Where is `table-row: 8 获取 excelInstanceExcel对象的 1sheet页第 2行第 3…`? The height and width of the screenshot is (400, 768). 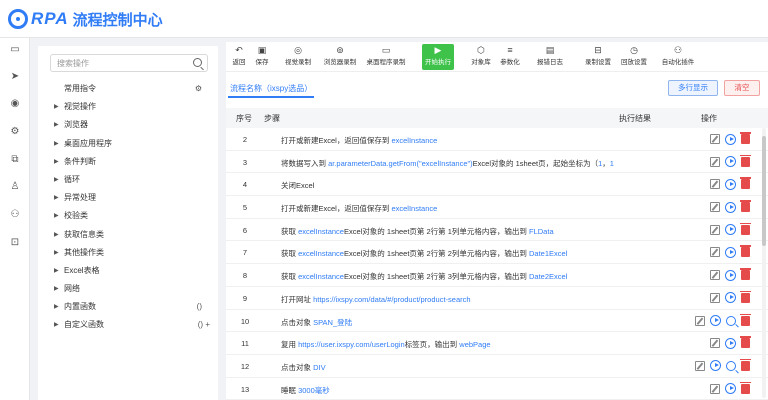
table-row: 8 获取 excelInstanceExcel对象的 1sheet页第 2行第 3… is located at coordinates (497, 275).